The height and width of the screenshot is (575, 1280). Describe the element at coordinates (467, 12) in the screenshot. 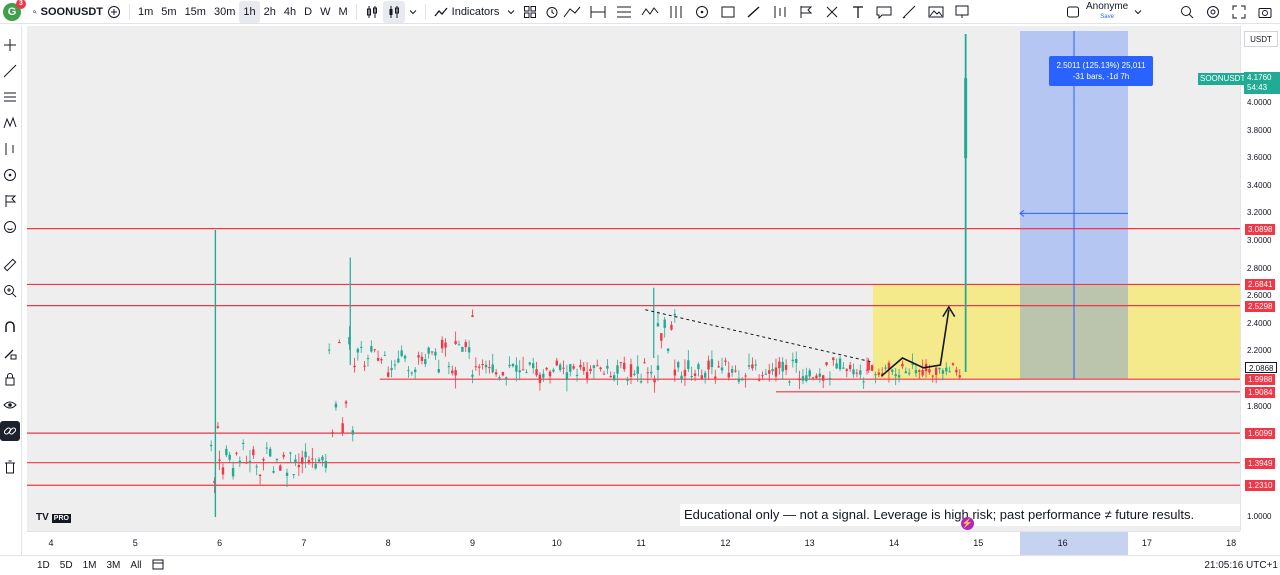

I see `indicators-button: Indicators` at that location.